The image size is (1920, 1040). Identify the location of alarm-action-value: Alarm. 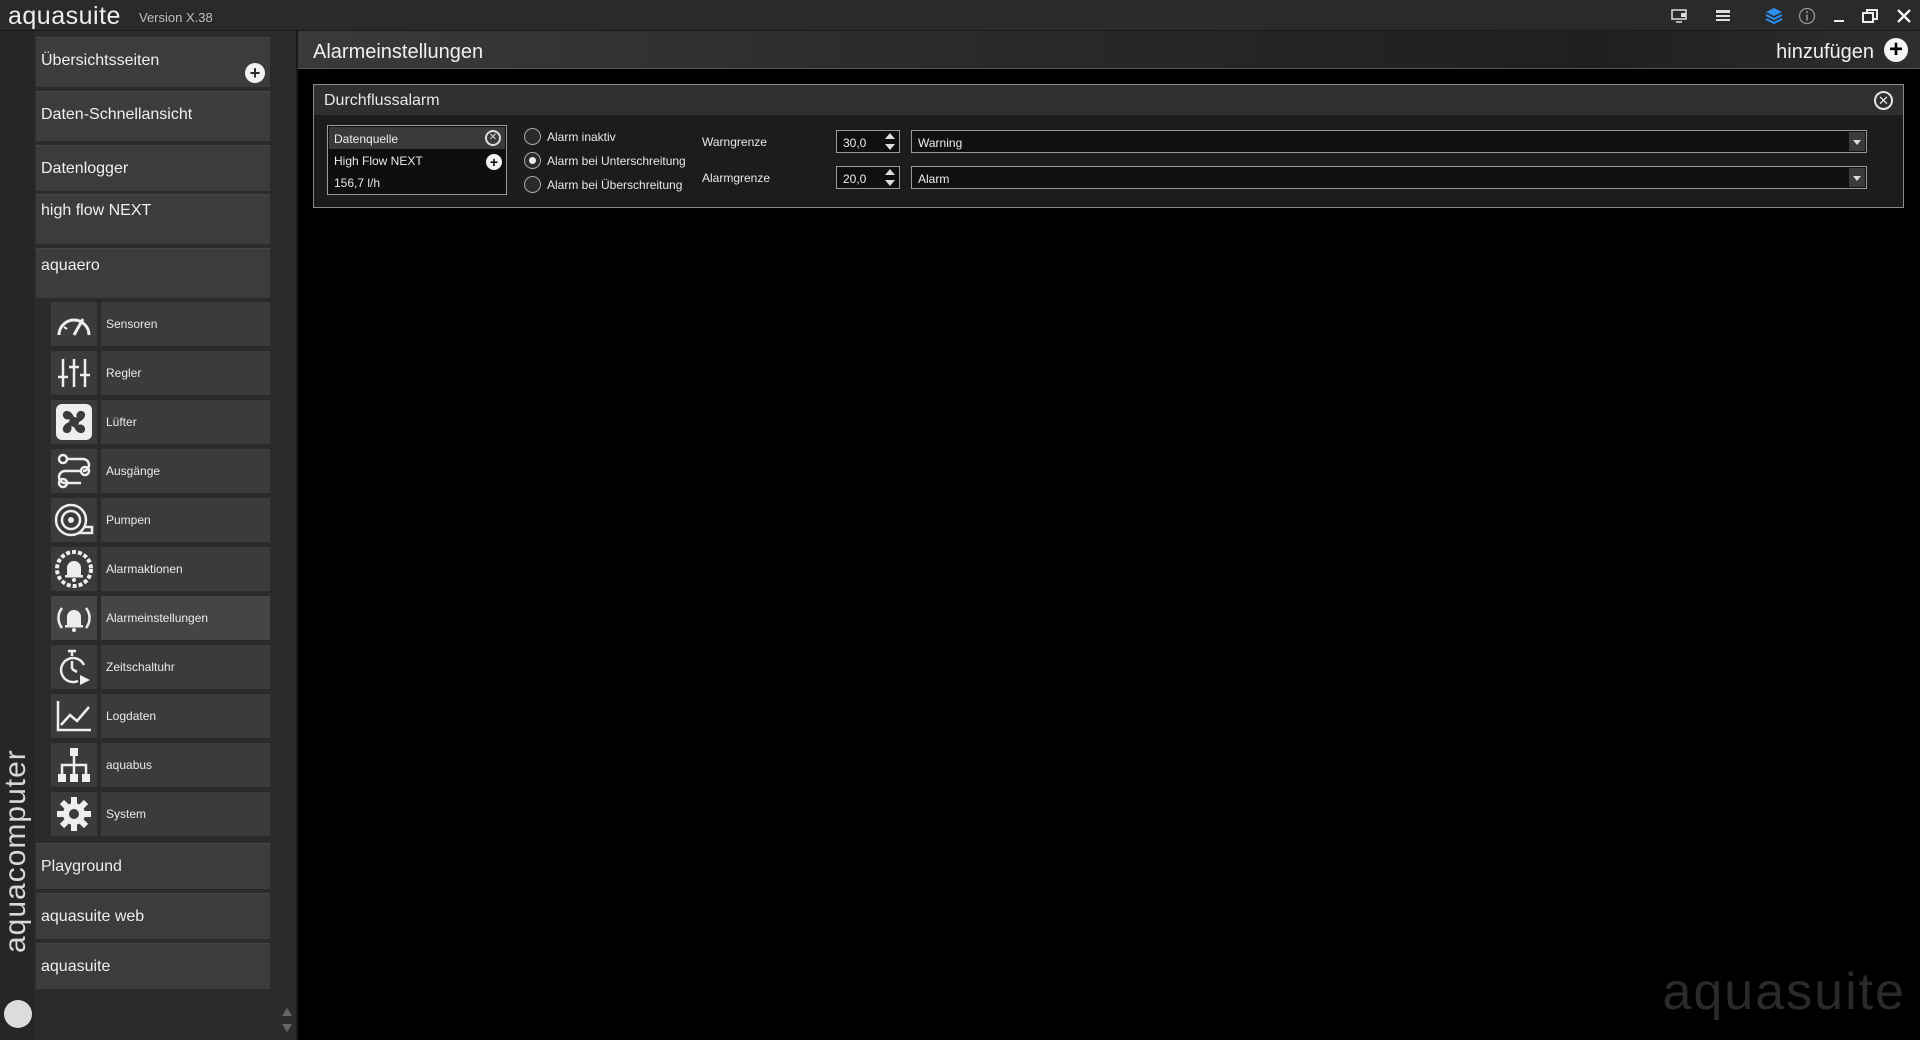
(934, 179).